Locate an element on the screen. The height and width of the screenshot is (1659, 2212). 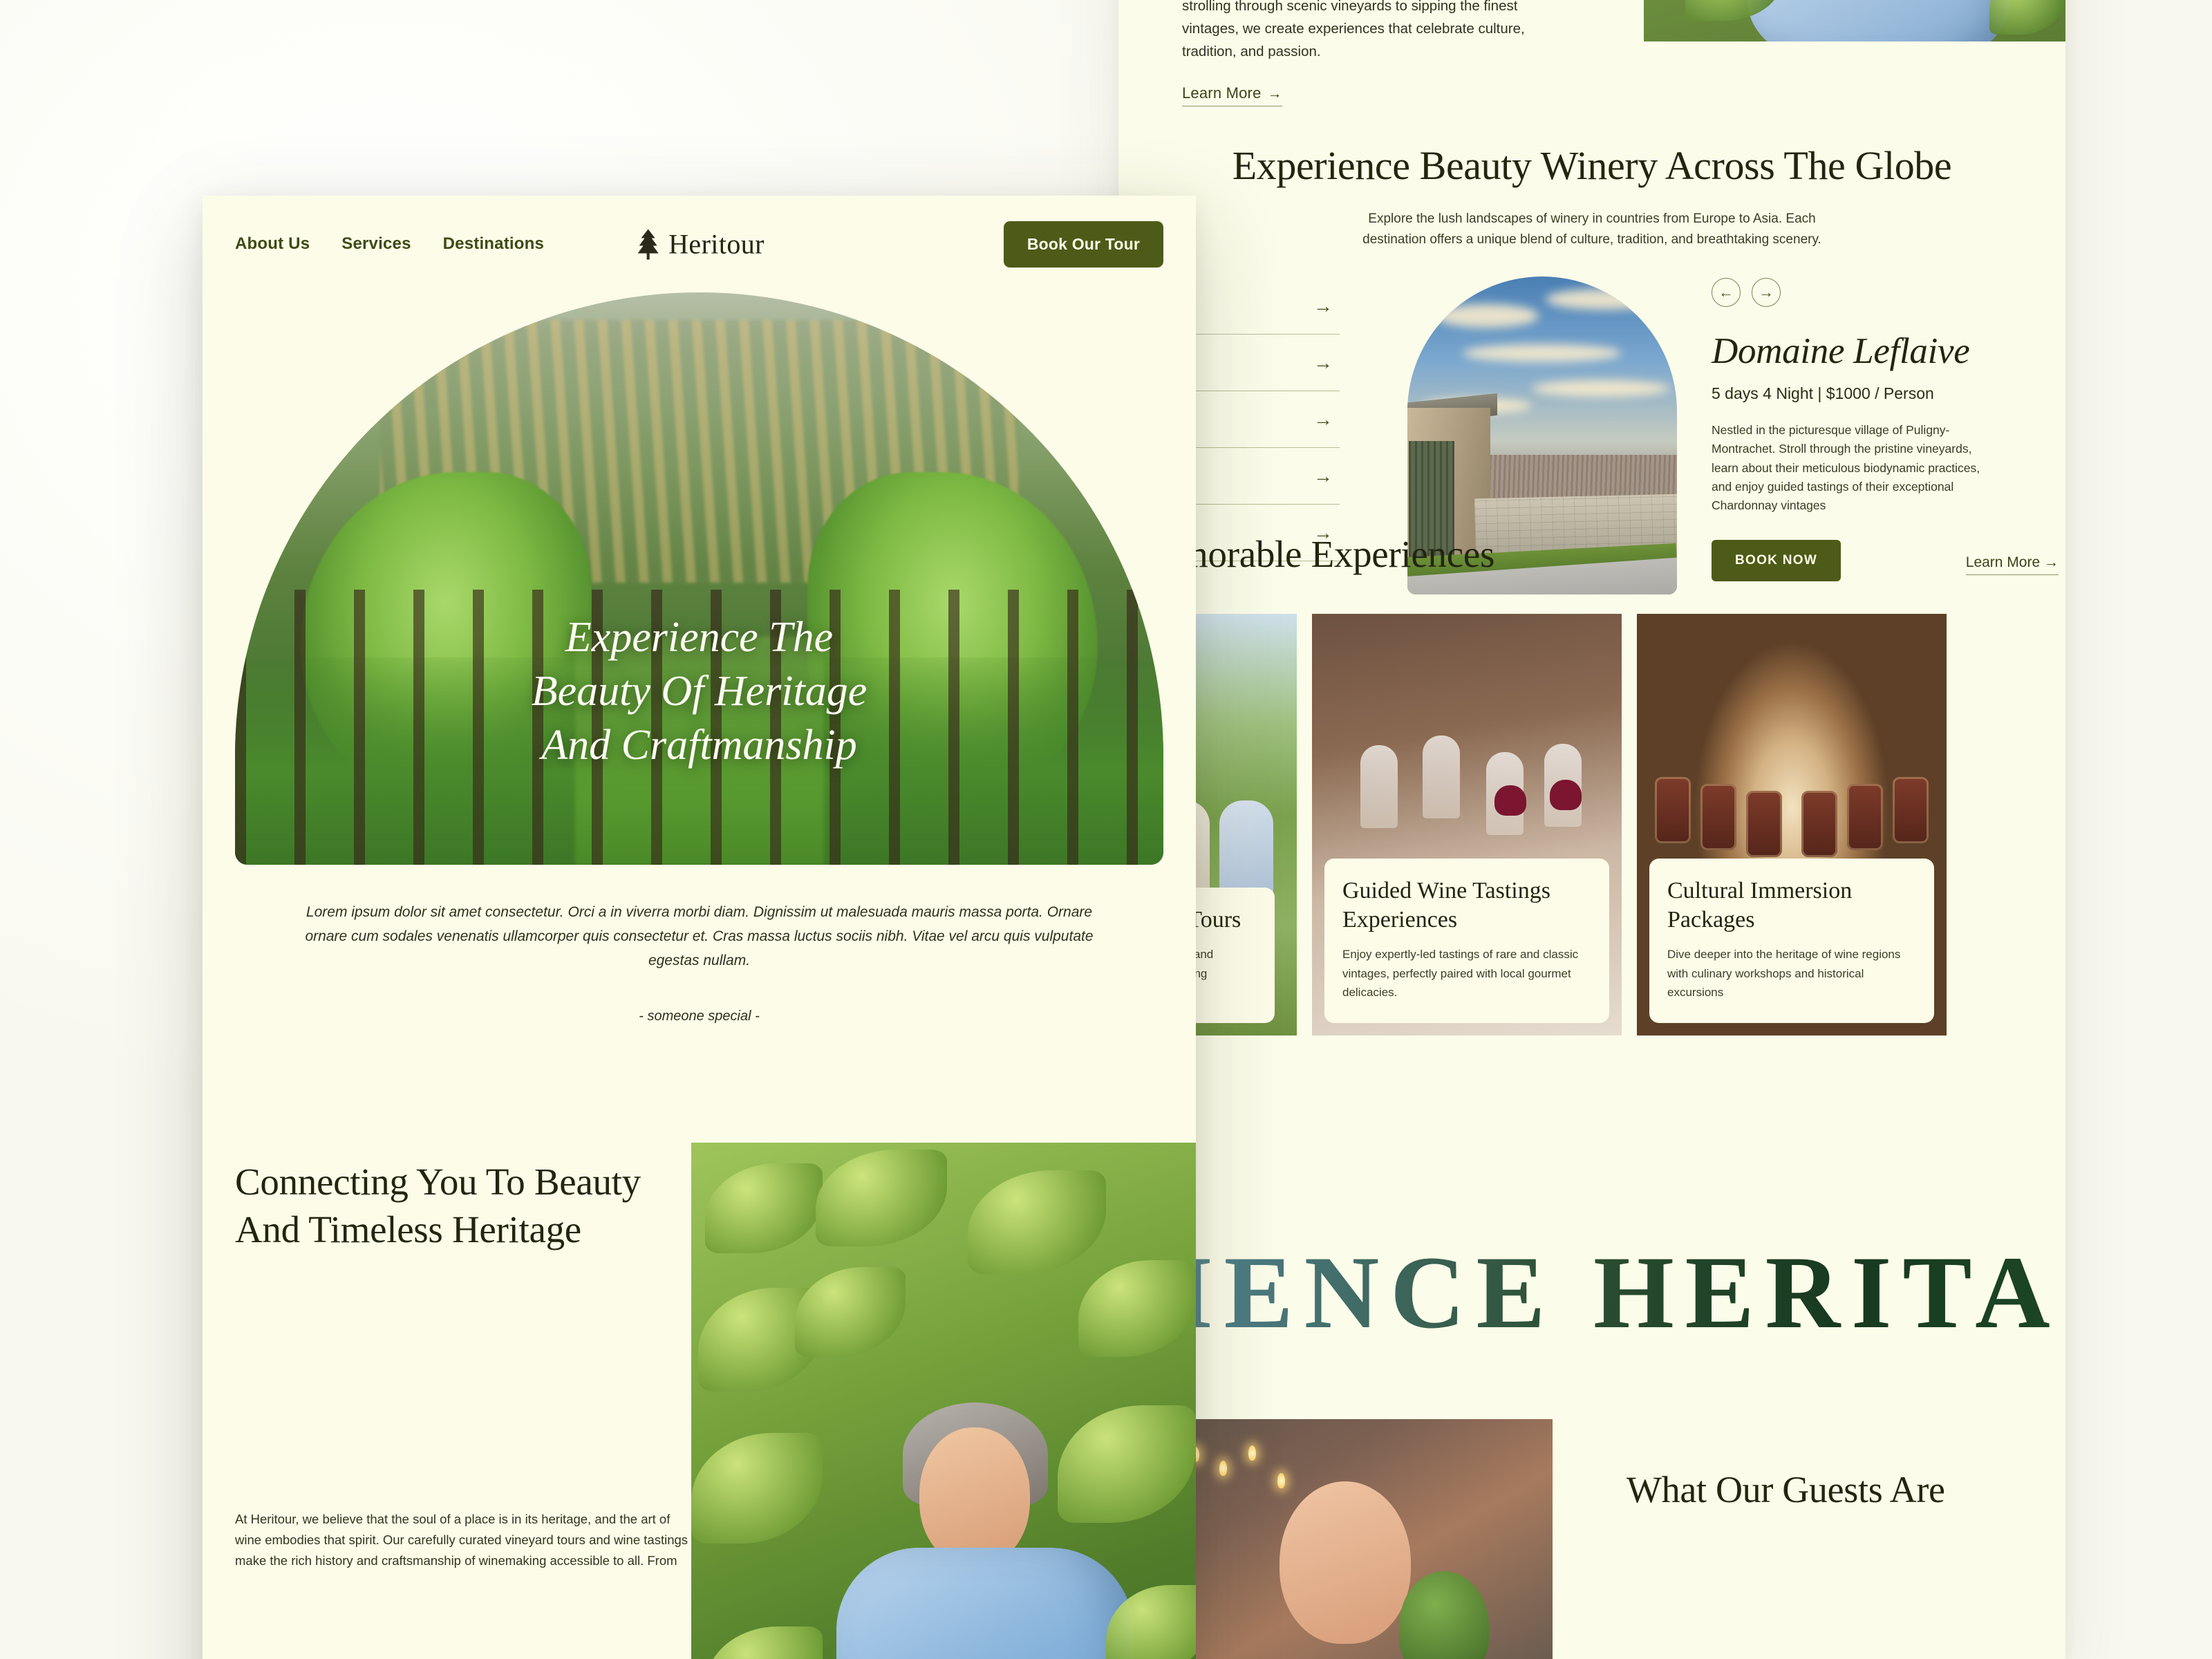
brand-name: Heritour is located at coordinates (716, 244).